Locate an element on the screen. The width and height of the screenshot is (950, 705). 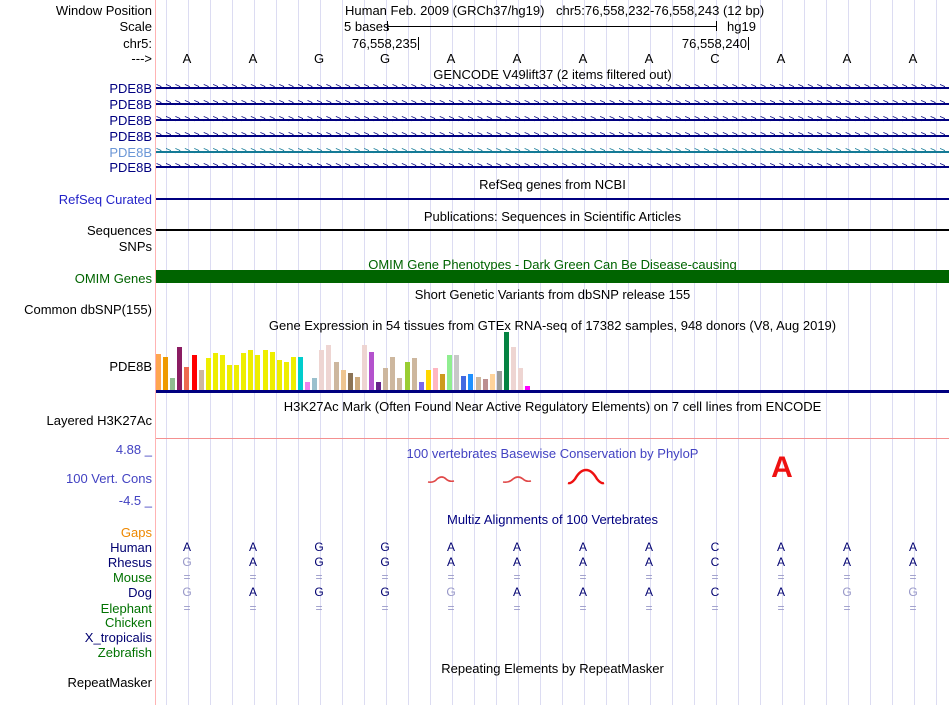
multiz-title: Multiz Alignments of 100 Vertebrates is located at coordinates (552, 519).